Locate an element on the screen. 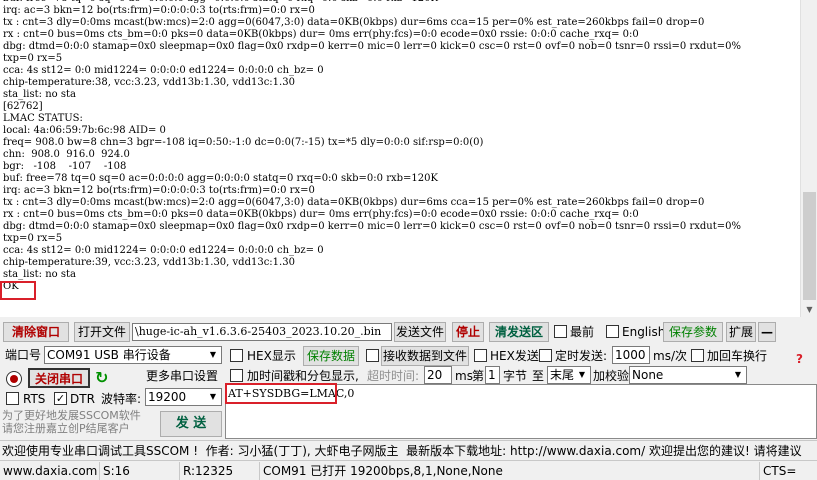 The width and height of the screenshot is (817, 480). byte-prefix-label: 第 is located at coordinates (478, 376).